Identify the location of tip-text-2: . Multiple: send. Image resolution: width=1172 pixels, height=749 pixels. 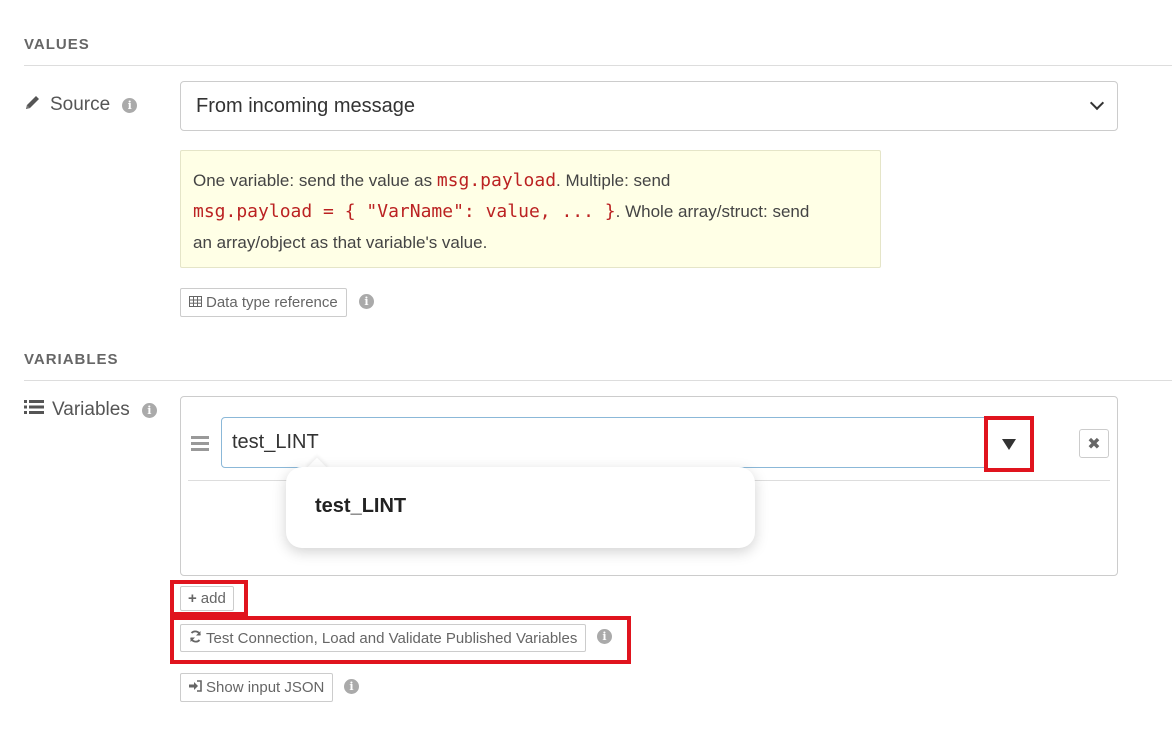
(613, 180).